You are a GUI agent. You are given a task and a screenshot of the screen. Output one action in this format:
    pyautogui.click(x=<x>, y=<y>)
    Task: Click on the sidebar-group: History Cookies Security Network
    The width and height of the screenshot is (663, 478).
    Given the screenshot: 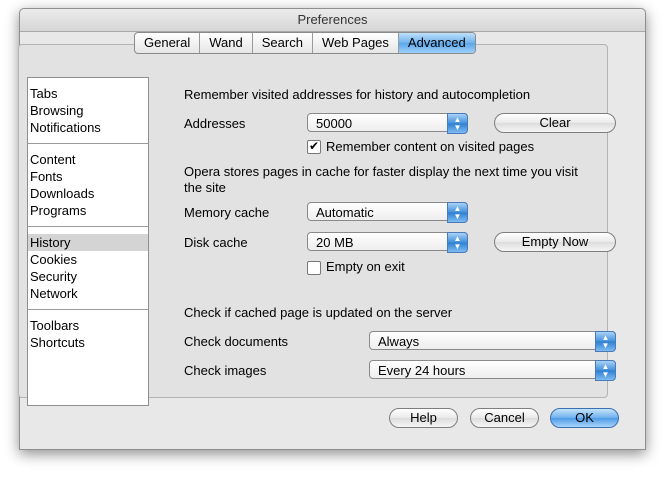 What is the action you would take?
    pyautogui.click(x=88, y=268)
    